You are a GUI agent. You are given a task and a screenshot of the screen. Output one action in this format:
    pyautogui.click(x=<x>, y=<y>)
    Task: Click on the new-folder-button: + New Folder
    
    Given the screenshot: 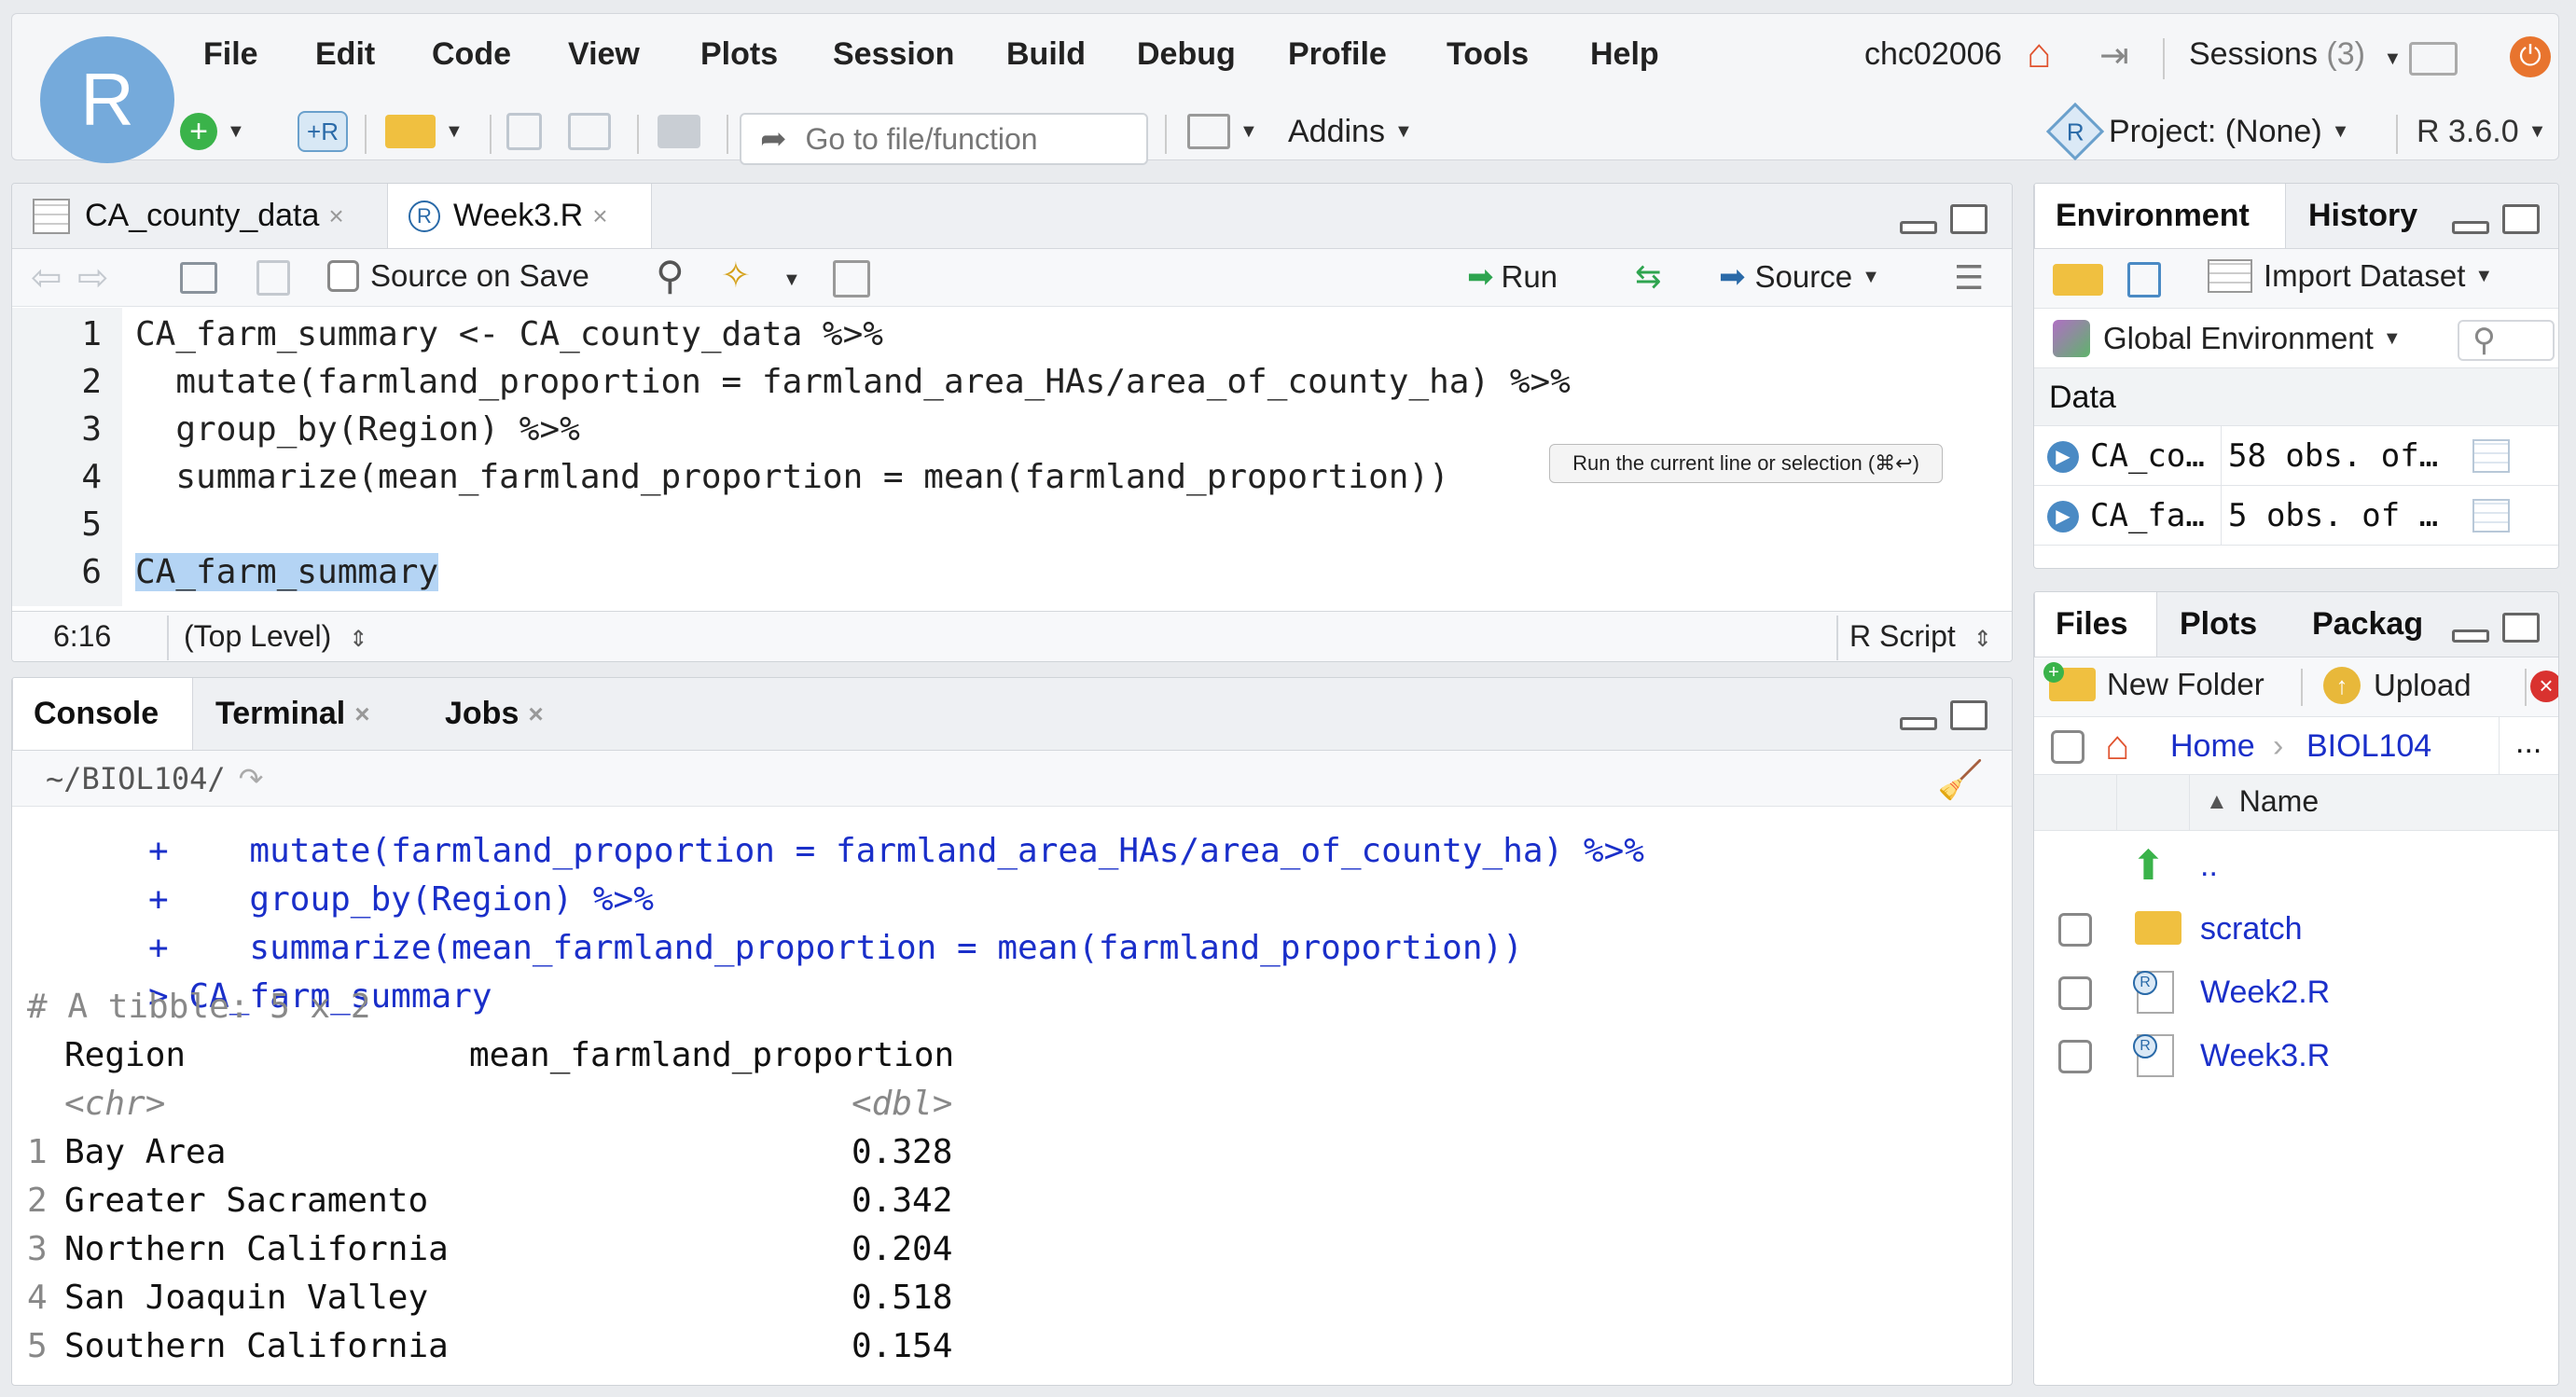 What is the action you would take?
    pyautogui.click(x=2153, y=682)
    